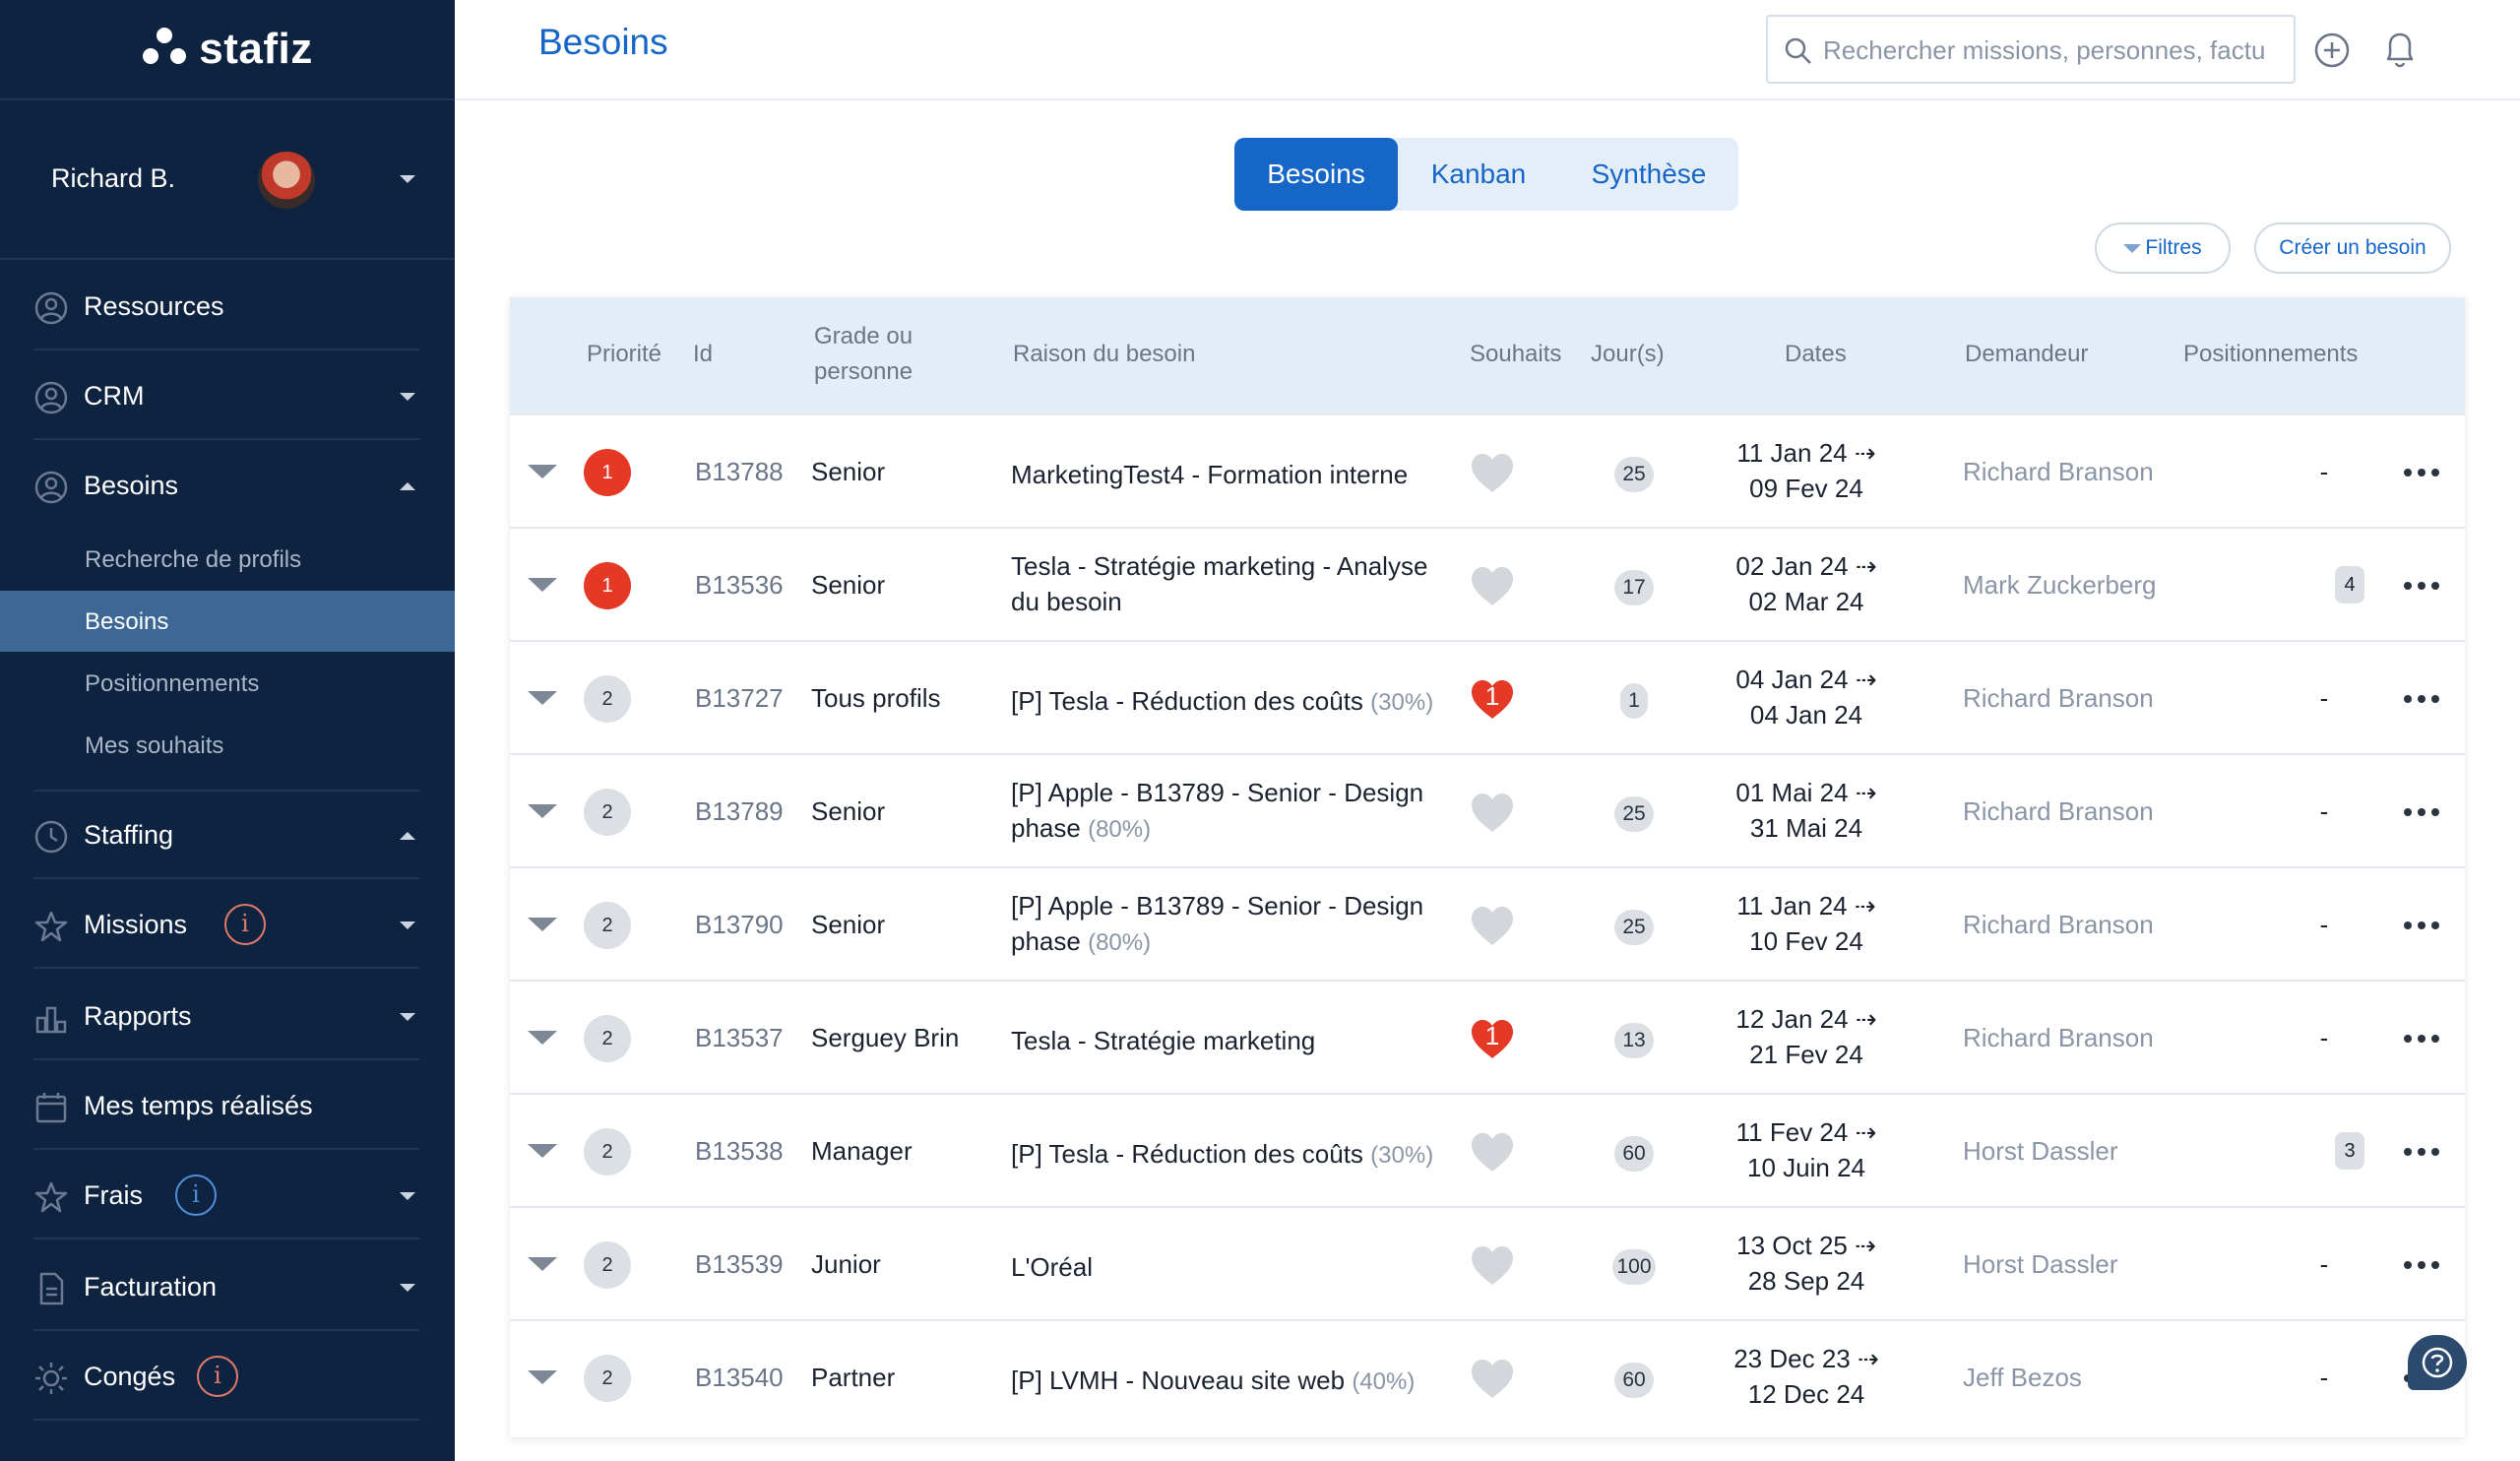 Image resolution: width=2520 pixels, height=1461 pixels. Describe the element at coordinates (2026, 354) in the screenshot. I see `col-demandeur: Demandeur` at that location.